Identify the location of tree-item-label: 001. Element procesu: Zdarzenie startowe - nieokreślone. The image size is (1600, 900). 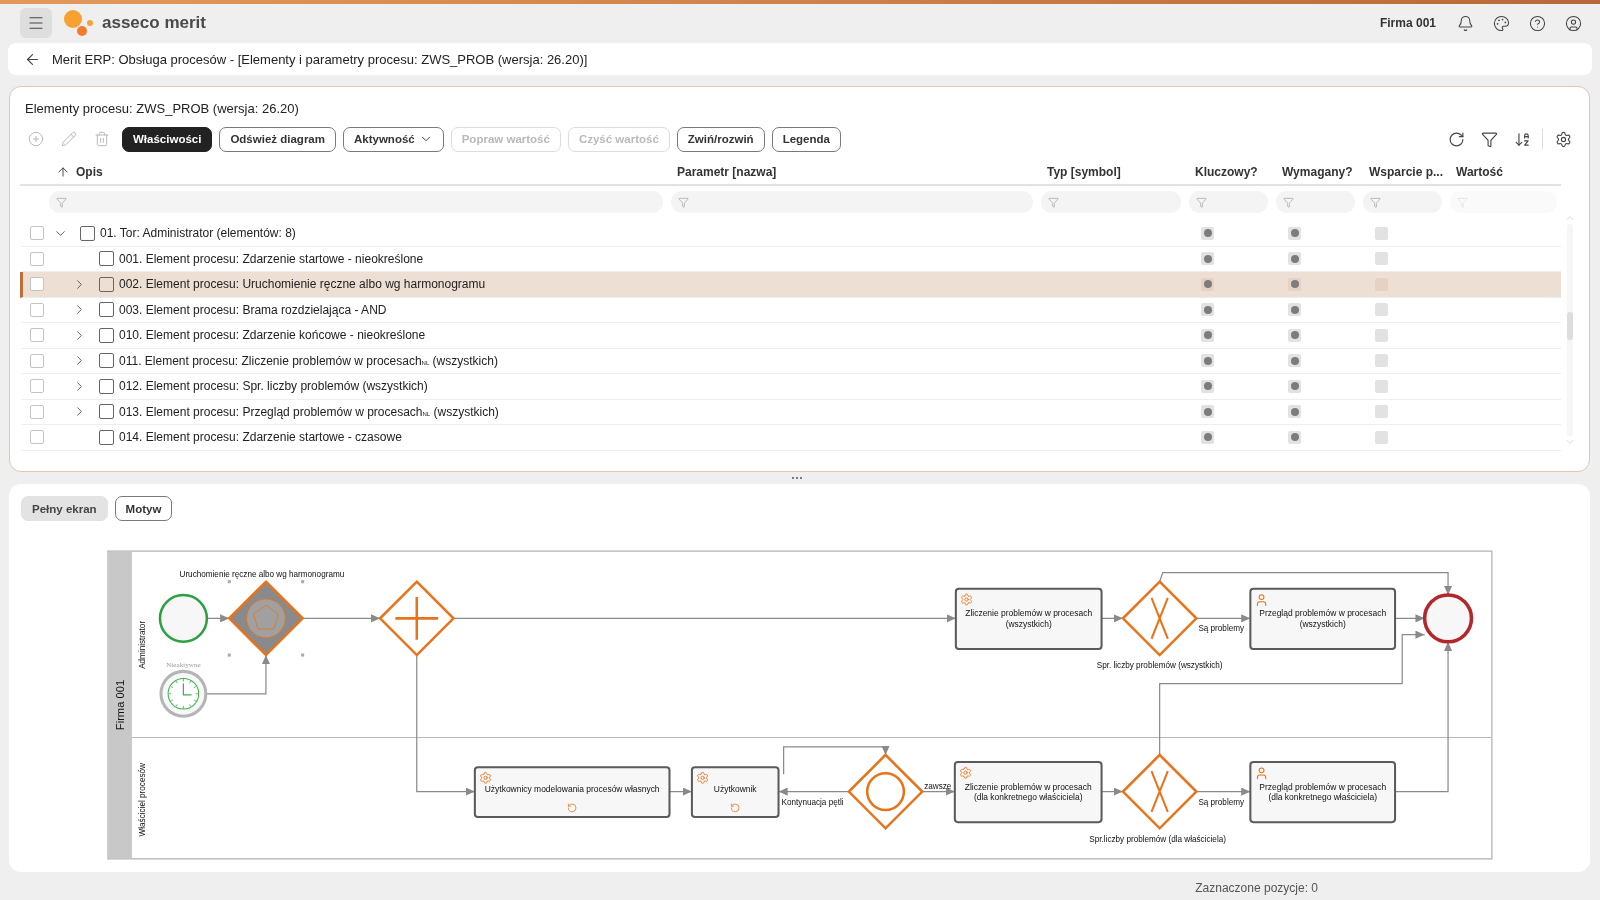
(271, 258).